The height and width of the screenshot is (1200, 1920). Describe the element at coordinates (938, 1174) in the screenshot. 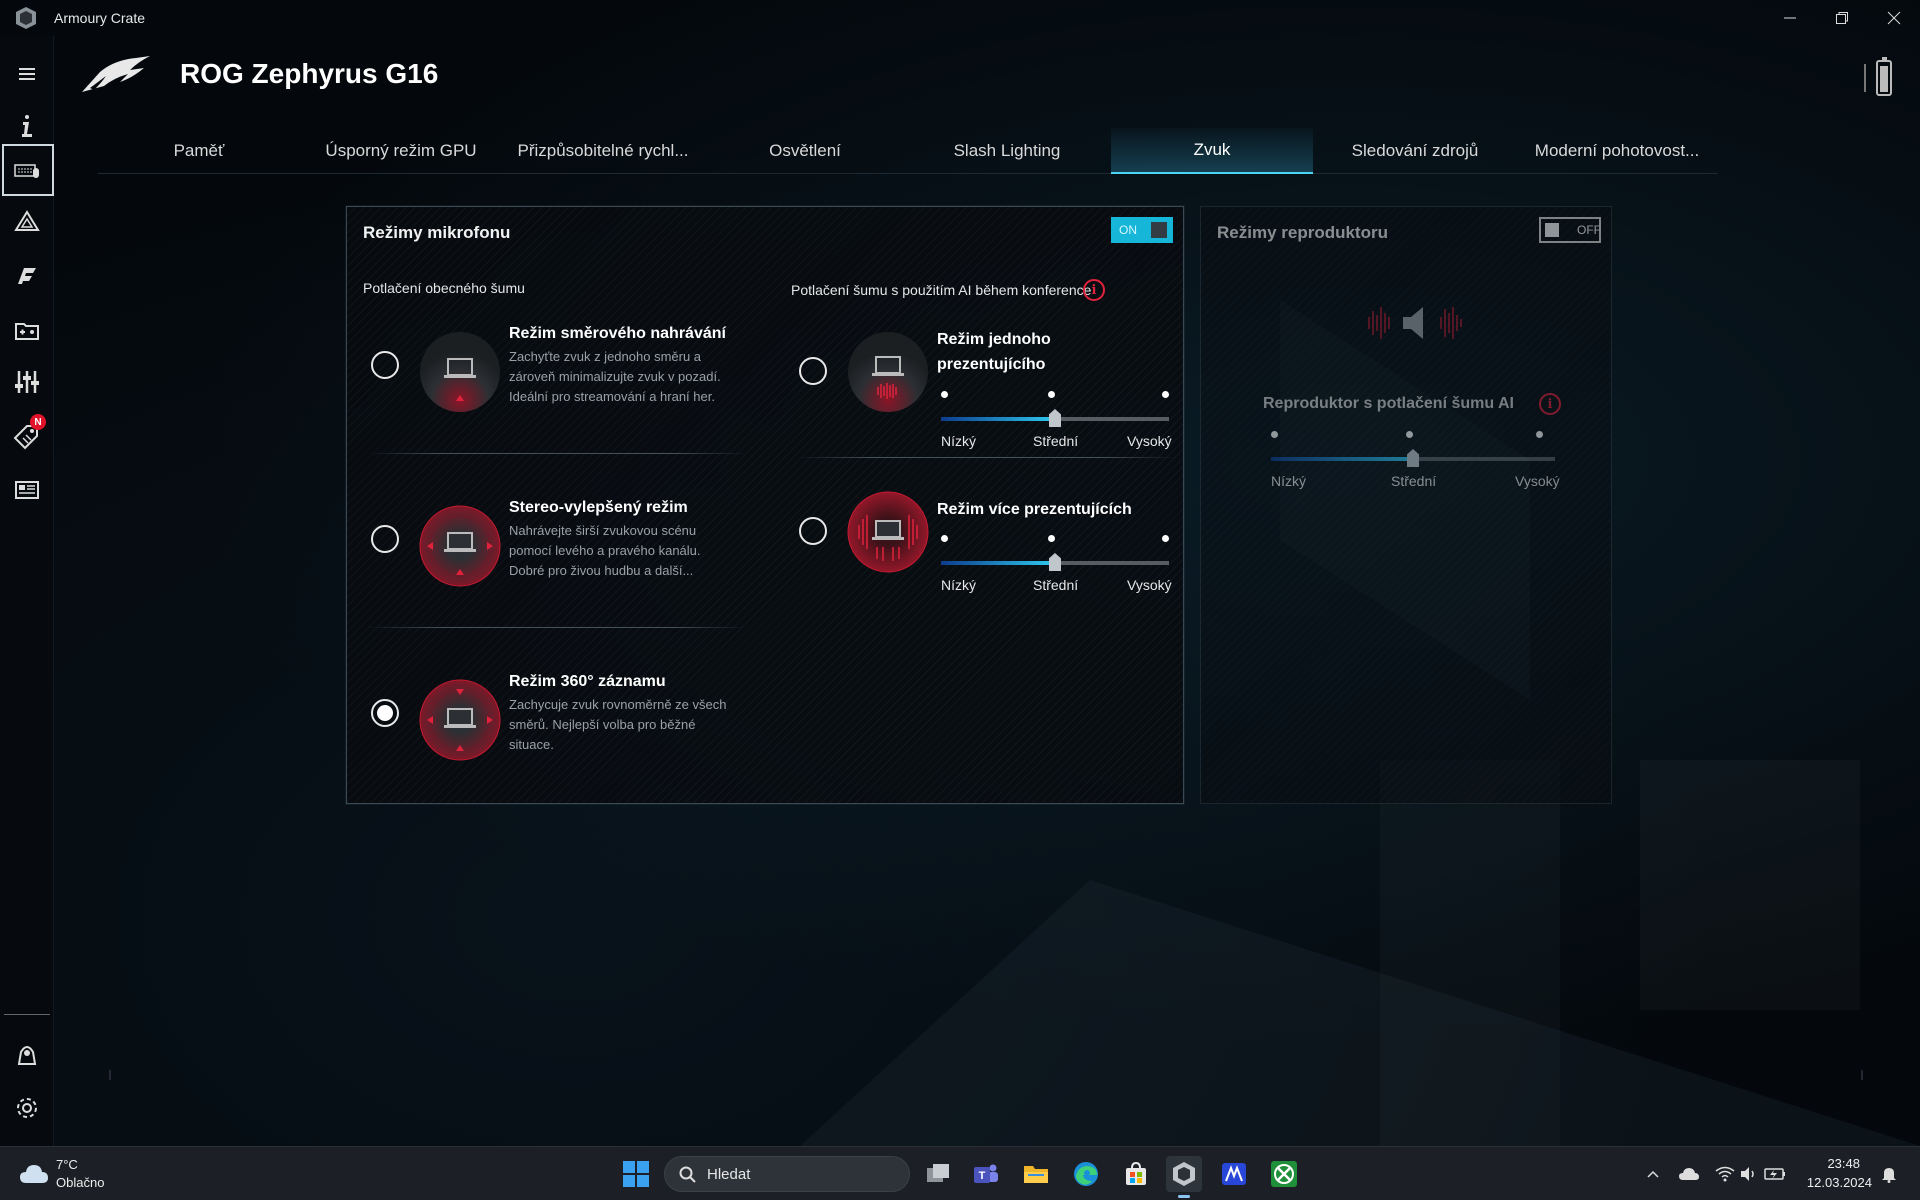

I see `task-view-button` at that location.